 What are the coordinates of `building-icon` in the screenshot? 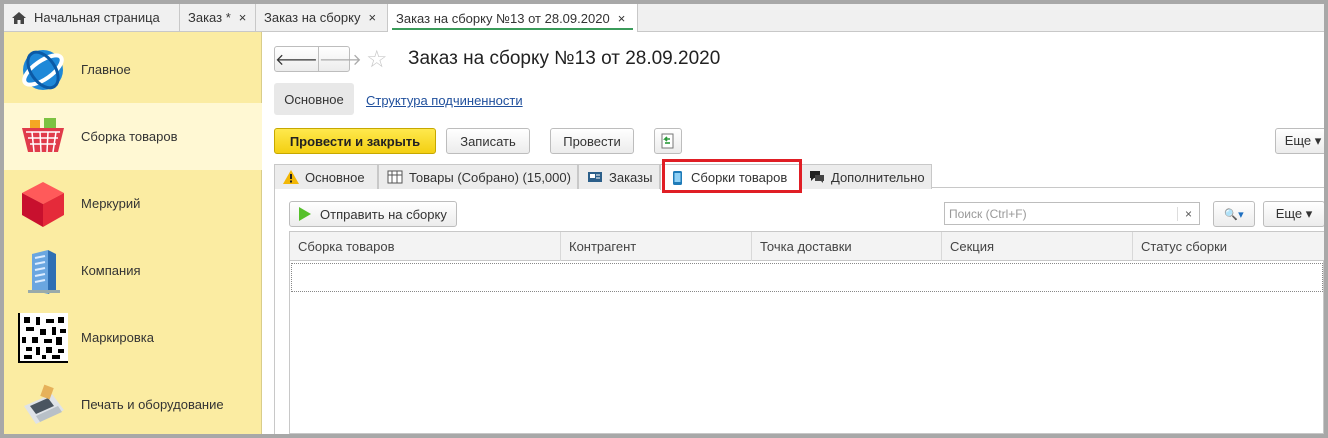 It's located at (44, 271).